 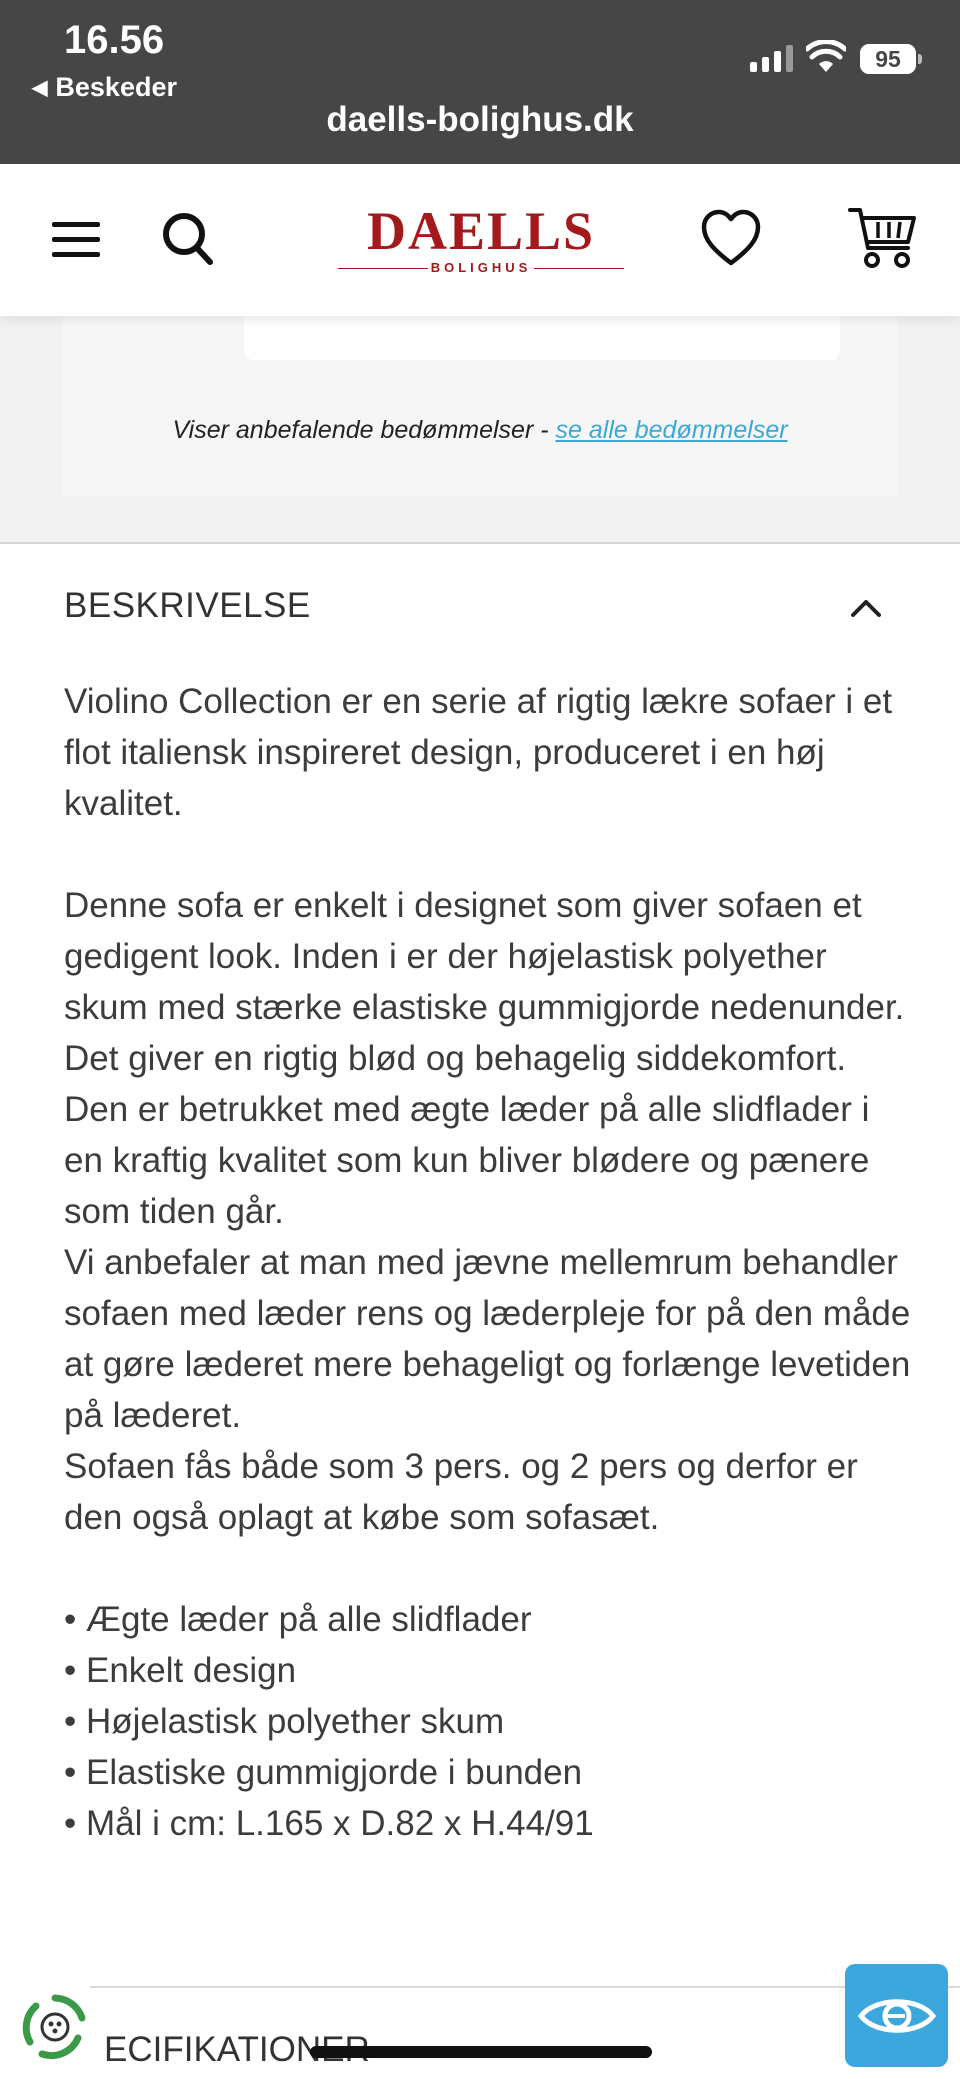 What do you see at coordinates (180, 1670) in the screenshot?
I see `list-item: • Enkelt design` at bounding box center [180, 1670].